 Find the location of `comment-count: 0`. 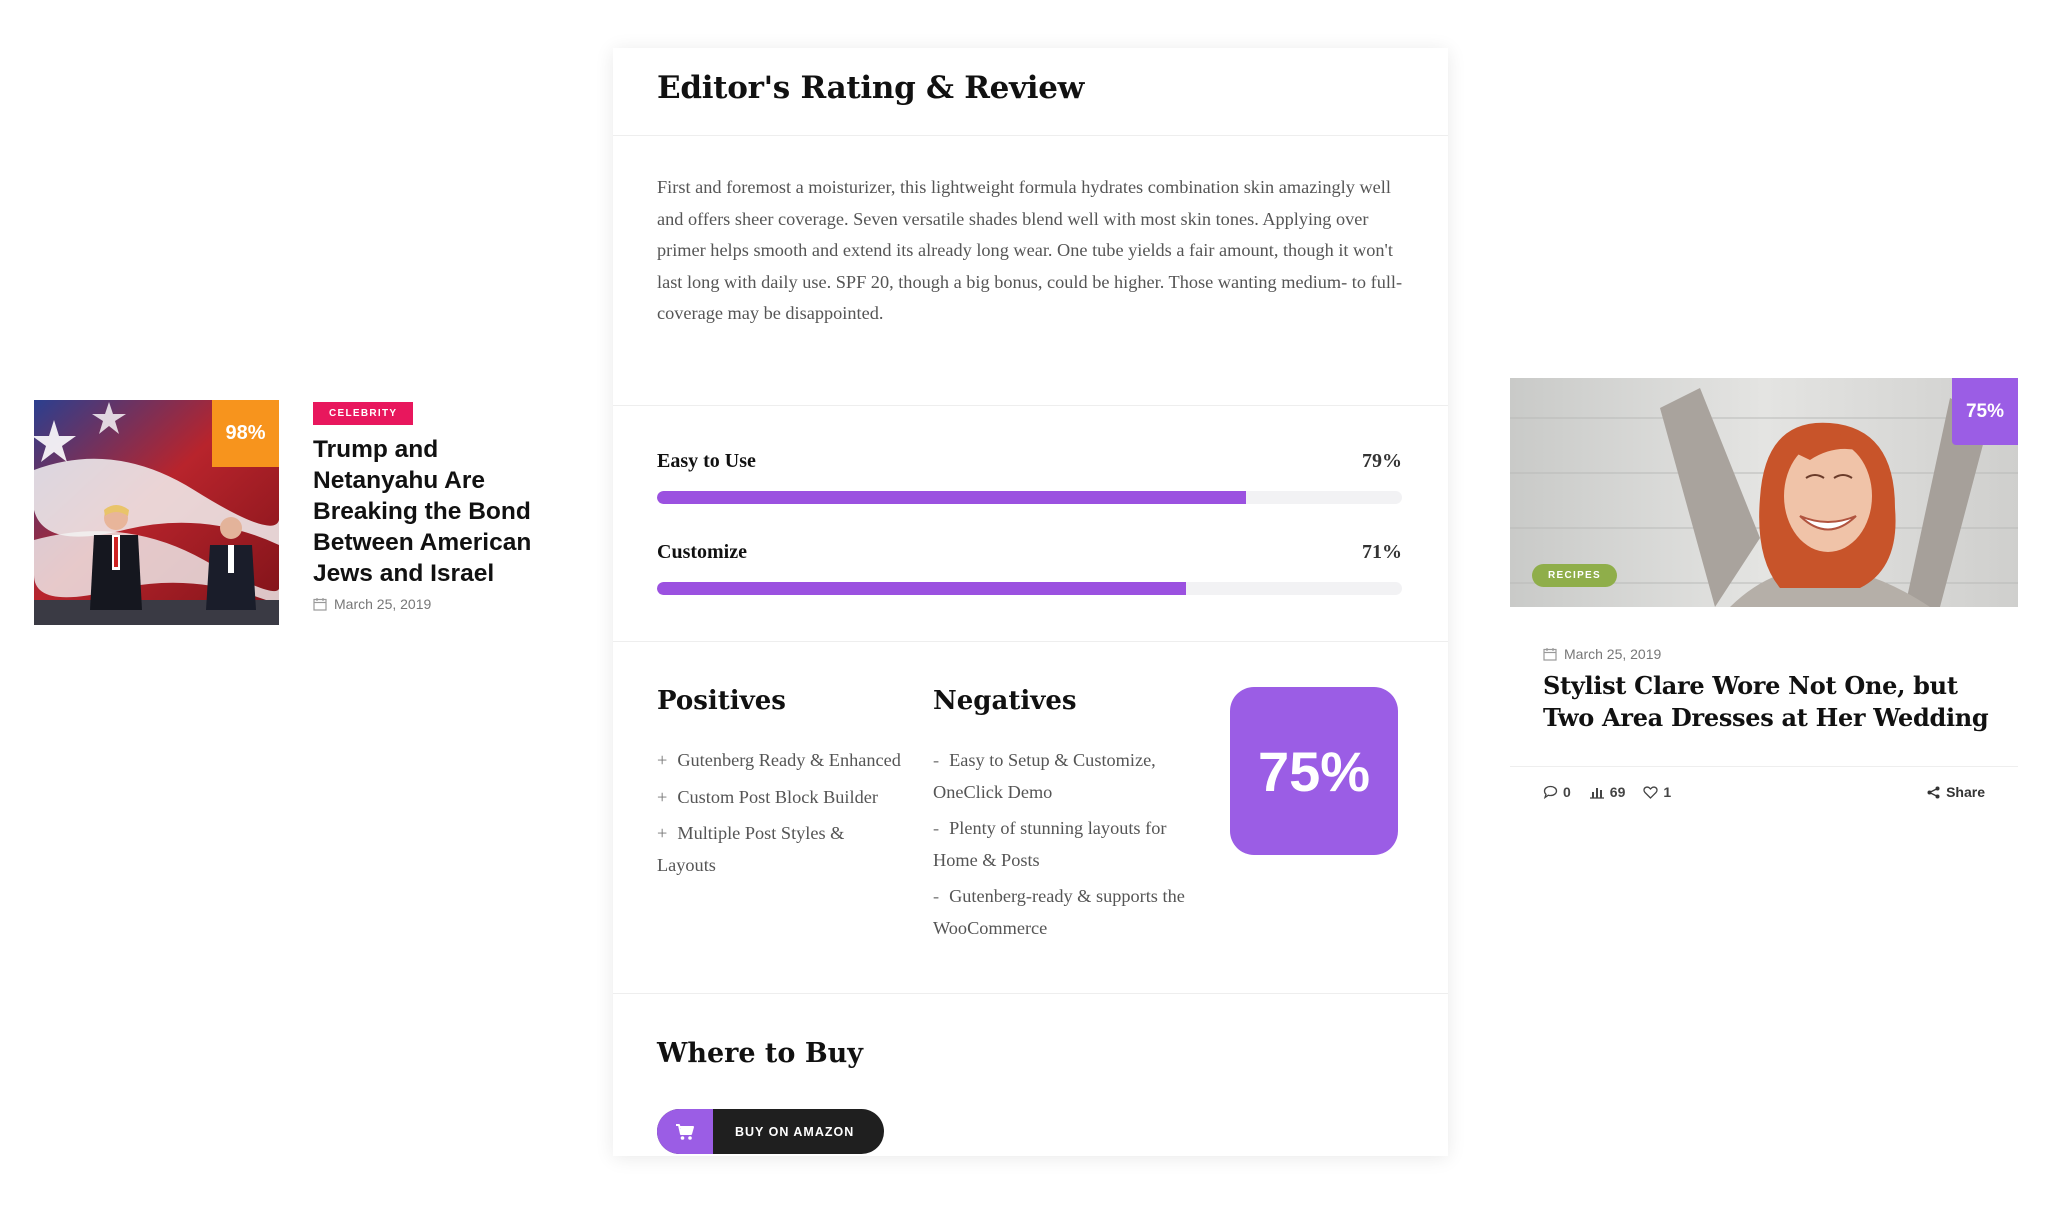

comment-count: 0 is located at coordinates (1567, 792).